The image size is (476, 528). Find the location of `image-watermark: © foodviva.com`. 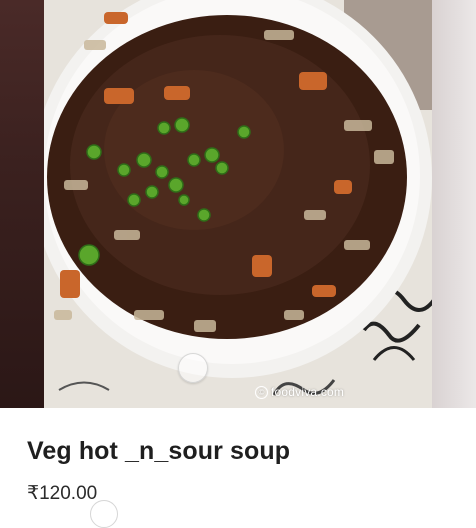

image-watermark: © foodviva.com is located at coordinates (299, 392).